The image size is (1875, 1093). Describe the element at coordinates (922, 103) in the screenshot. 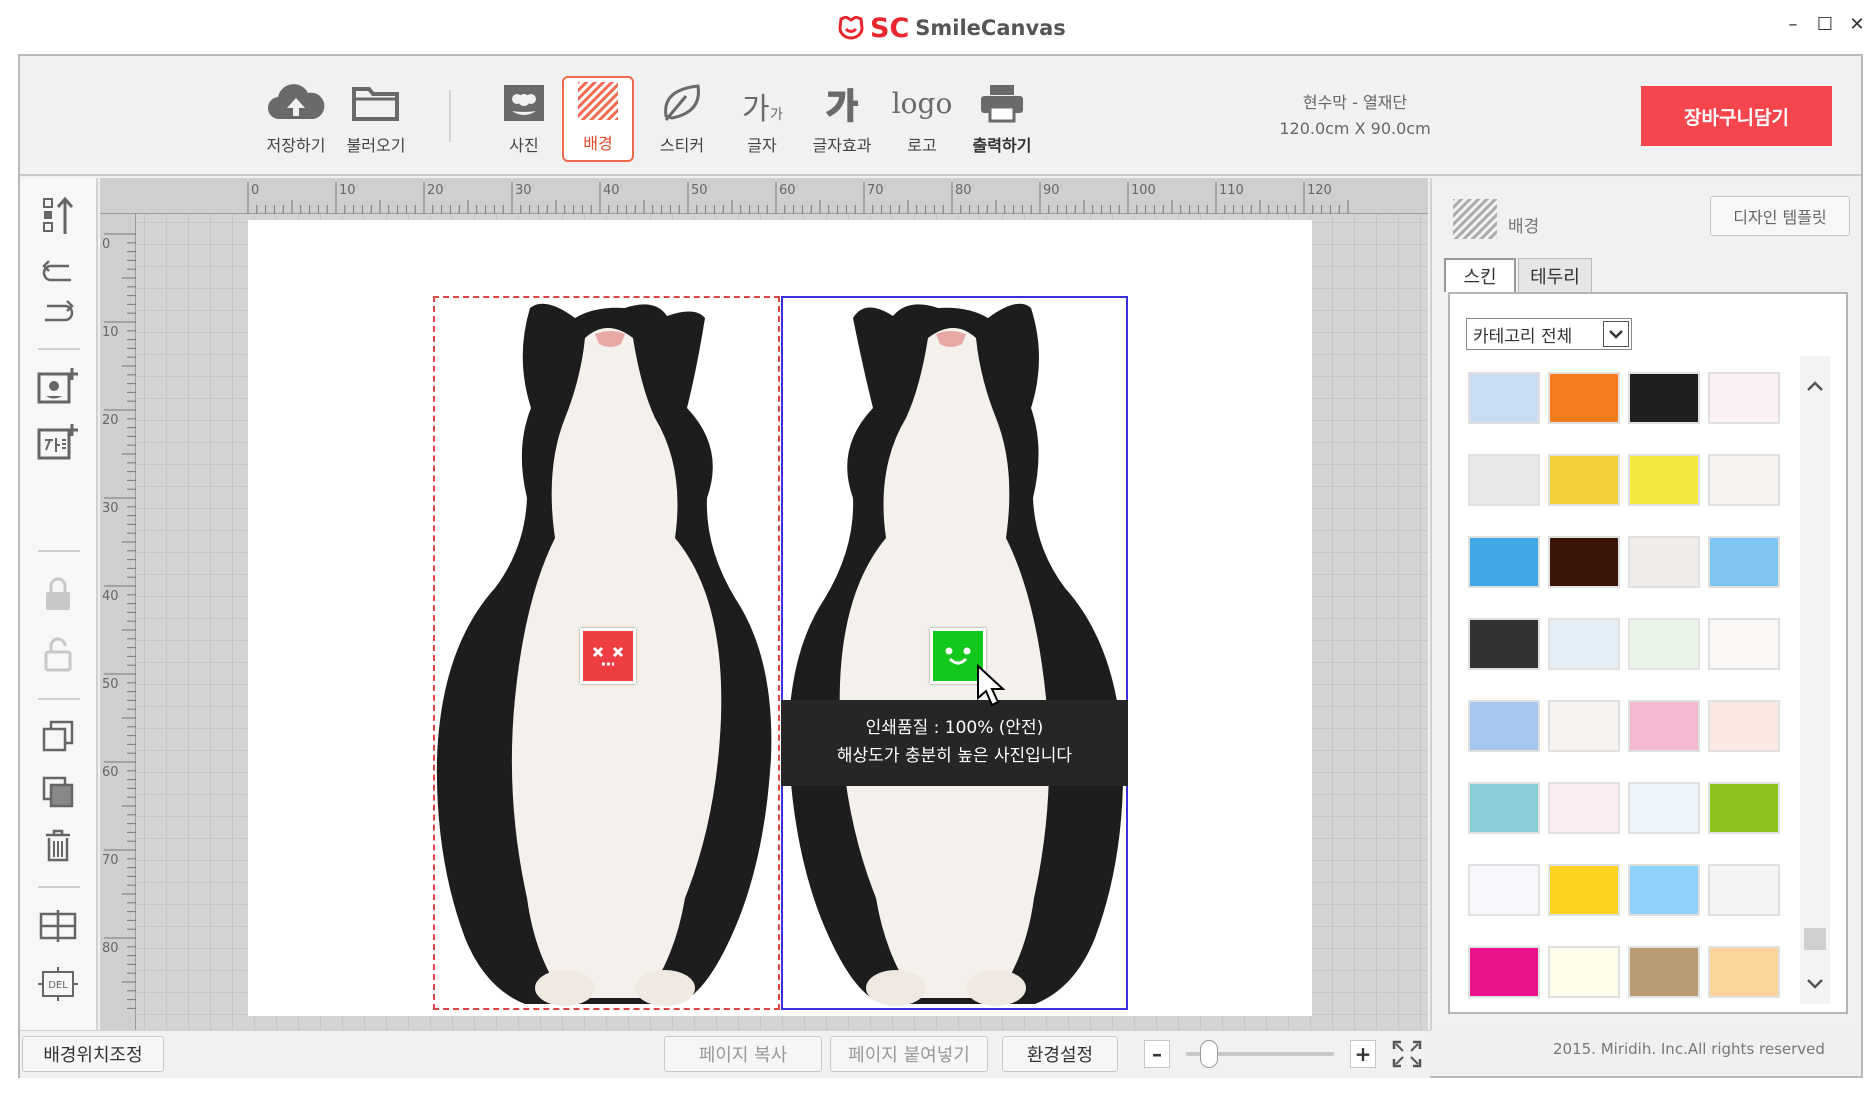

I see `logo-icon: logo` at that location.